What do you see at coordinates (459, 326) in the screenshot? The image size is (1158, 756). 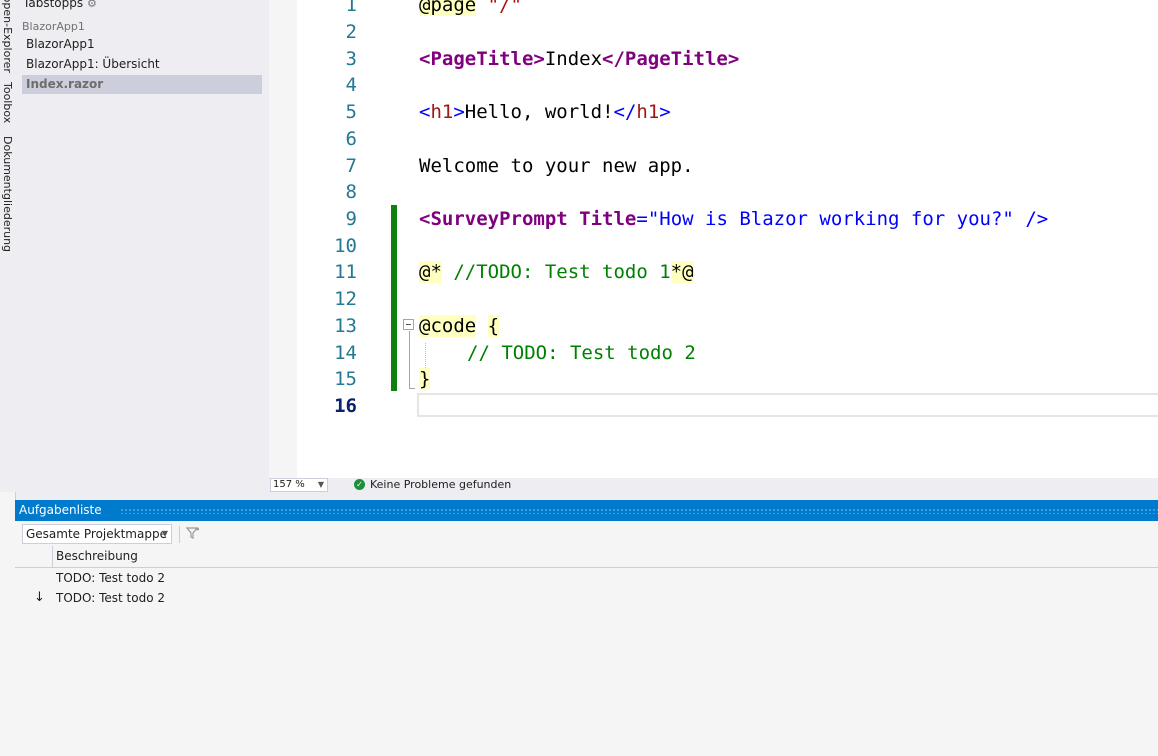 I see `code-line-13: @code {` at bounding box center [459, 326].